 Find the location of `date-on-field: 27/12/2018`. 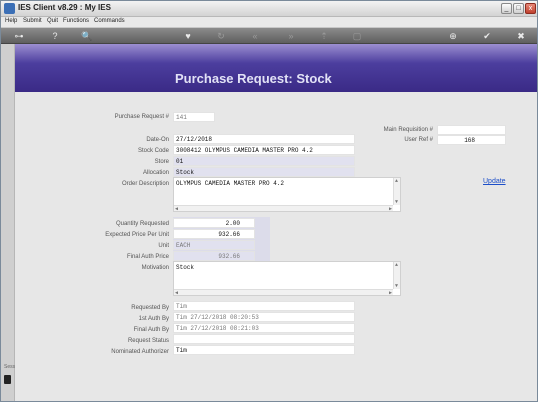

date-on-field: 27/12/2018 is located at coordinates (264, 139).